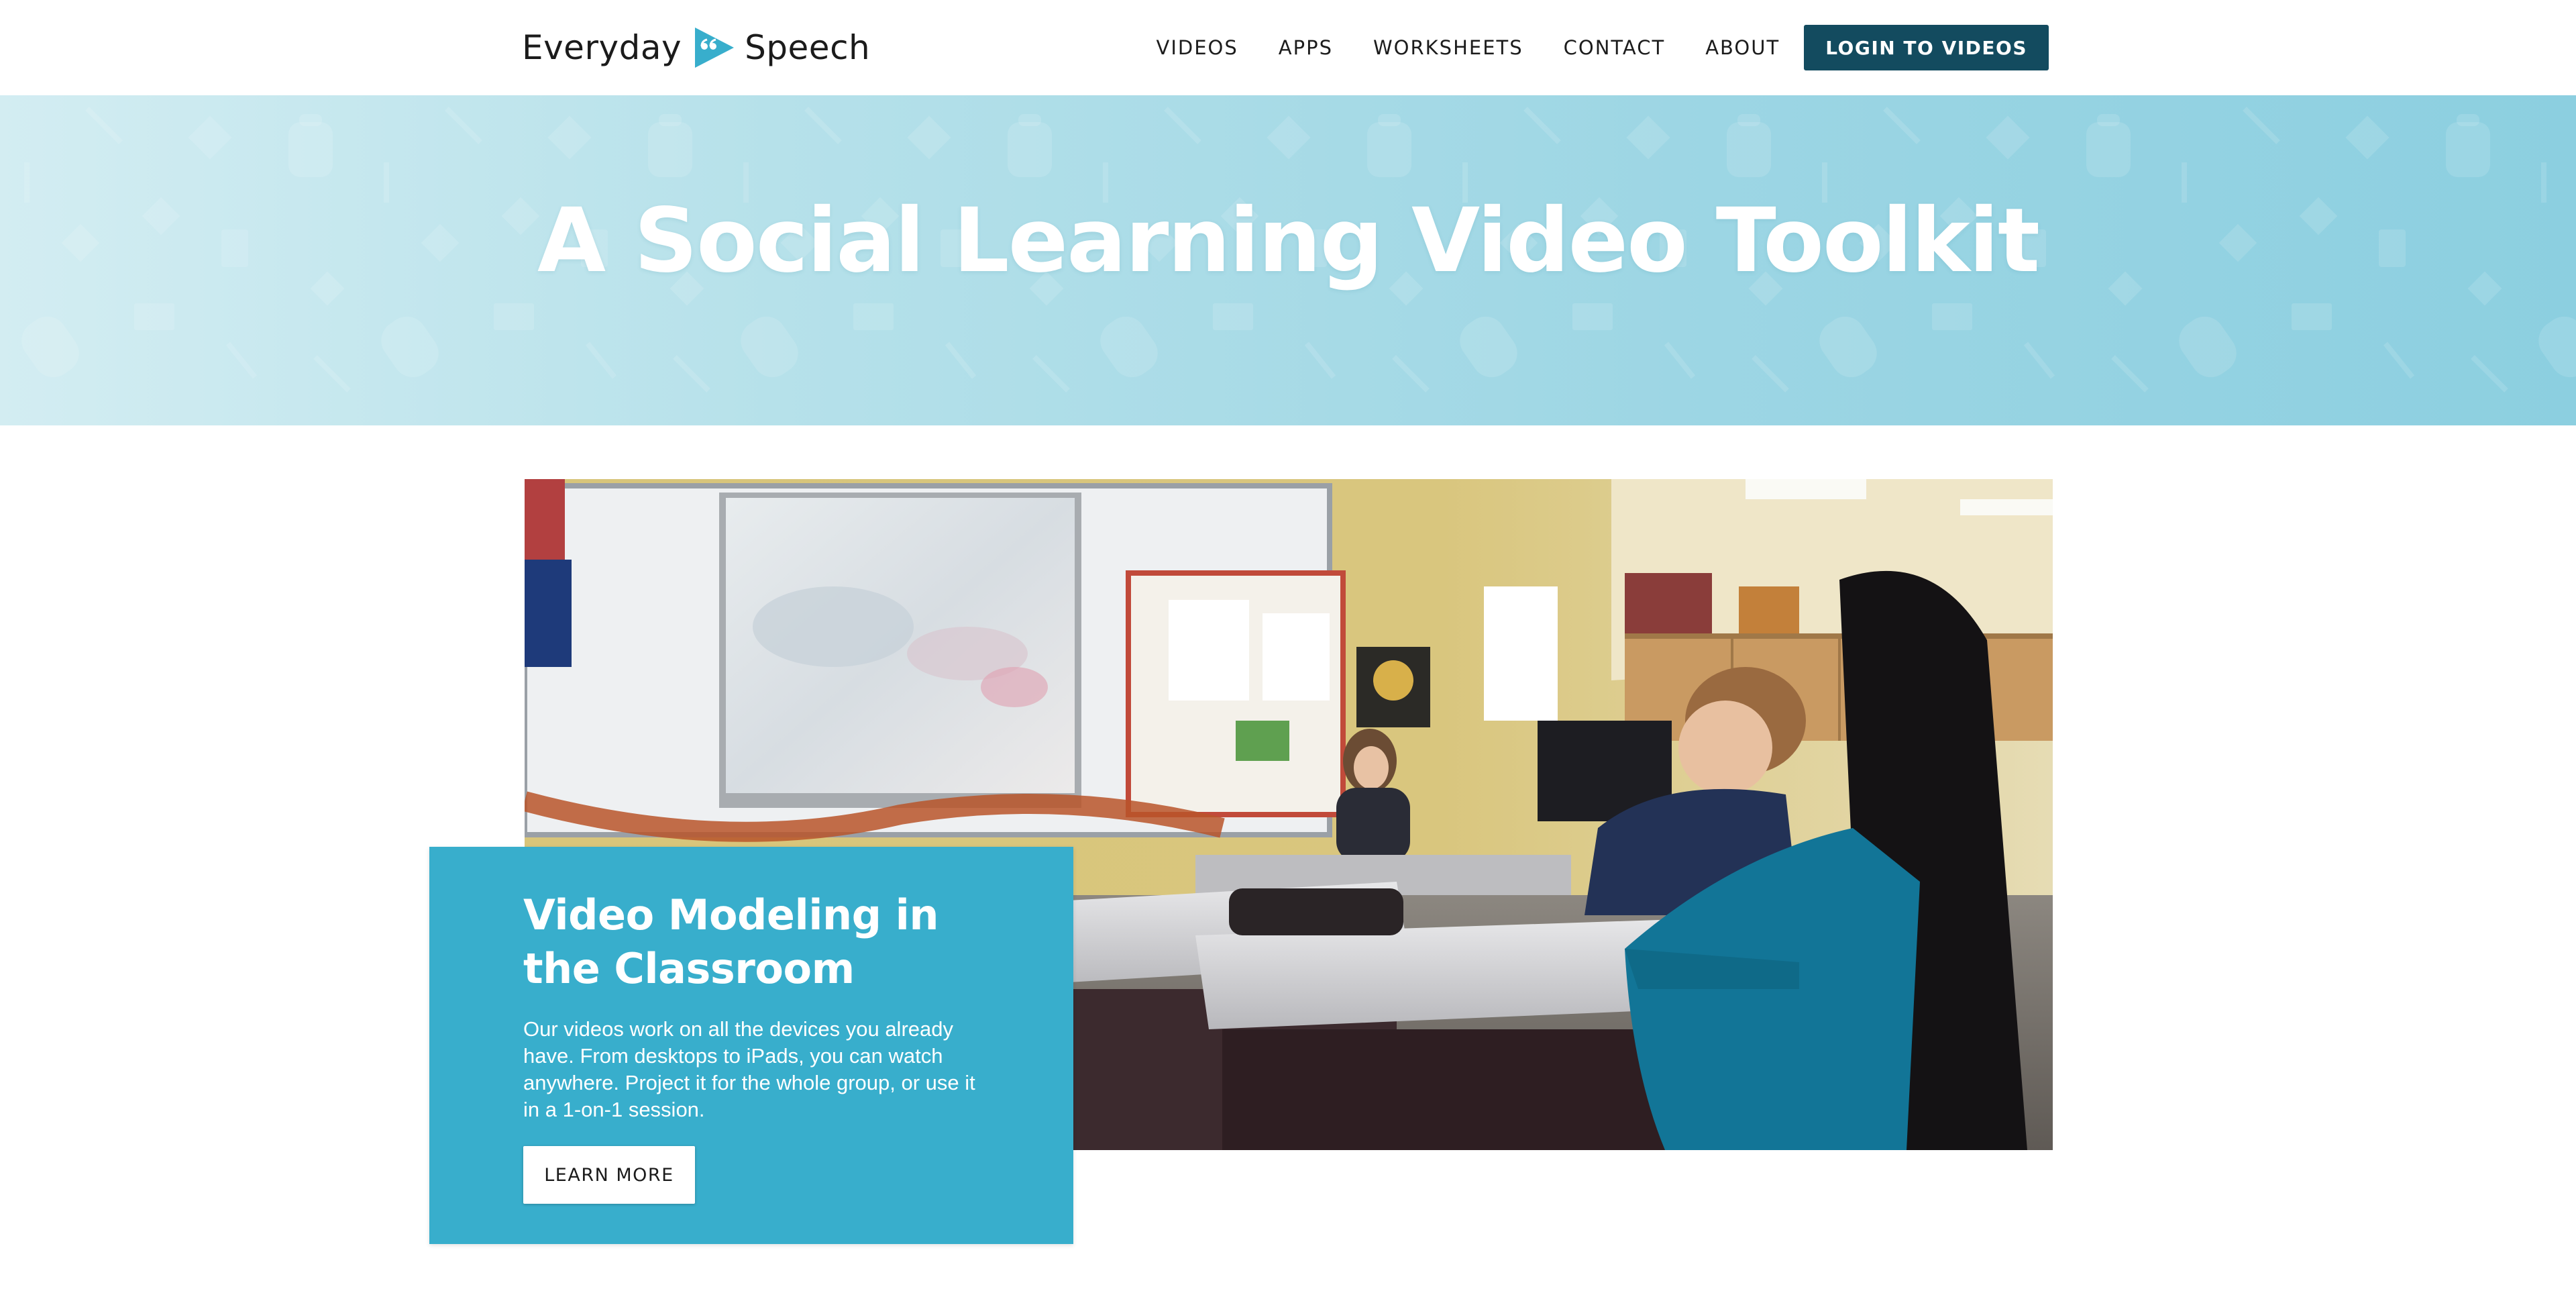 The width and height of the screenshot is (2576, 1291). I want to click on nav-item-apps: APPS, so click(1306, 47).